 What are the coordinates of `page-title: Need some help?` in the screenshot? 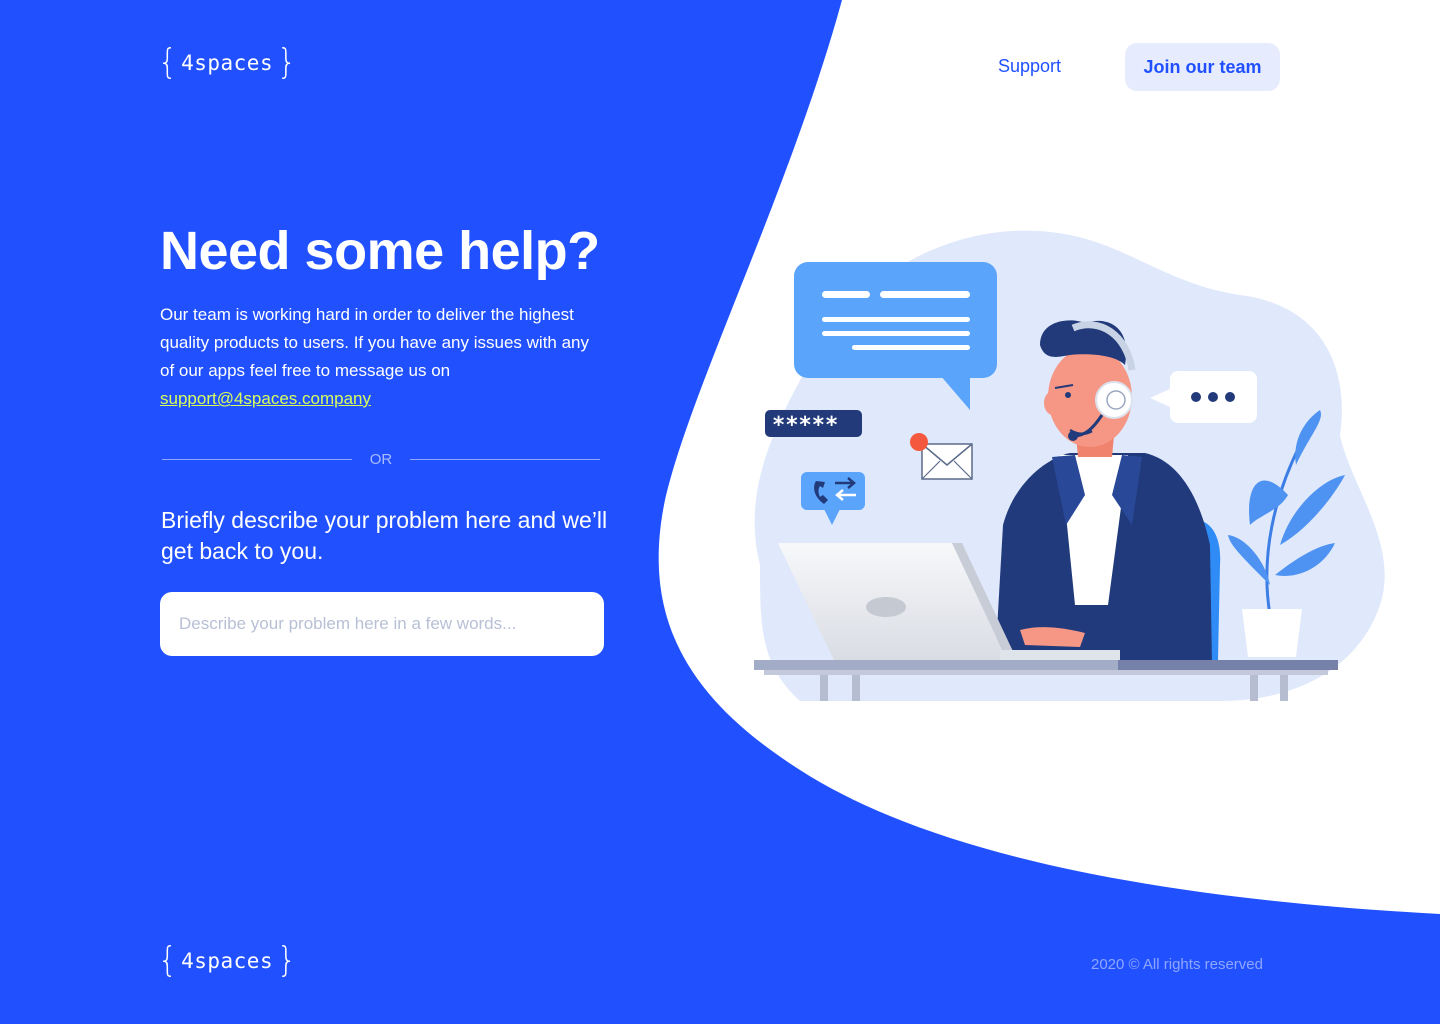 It's located at (380, 251).